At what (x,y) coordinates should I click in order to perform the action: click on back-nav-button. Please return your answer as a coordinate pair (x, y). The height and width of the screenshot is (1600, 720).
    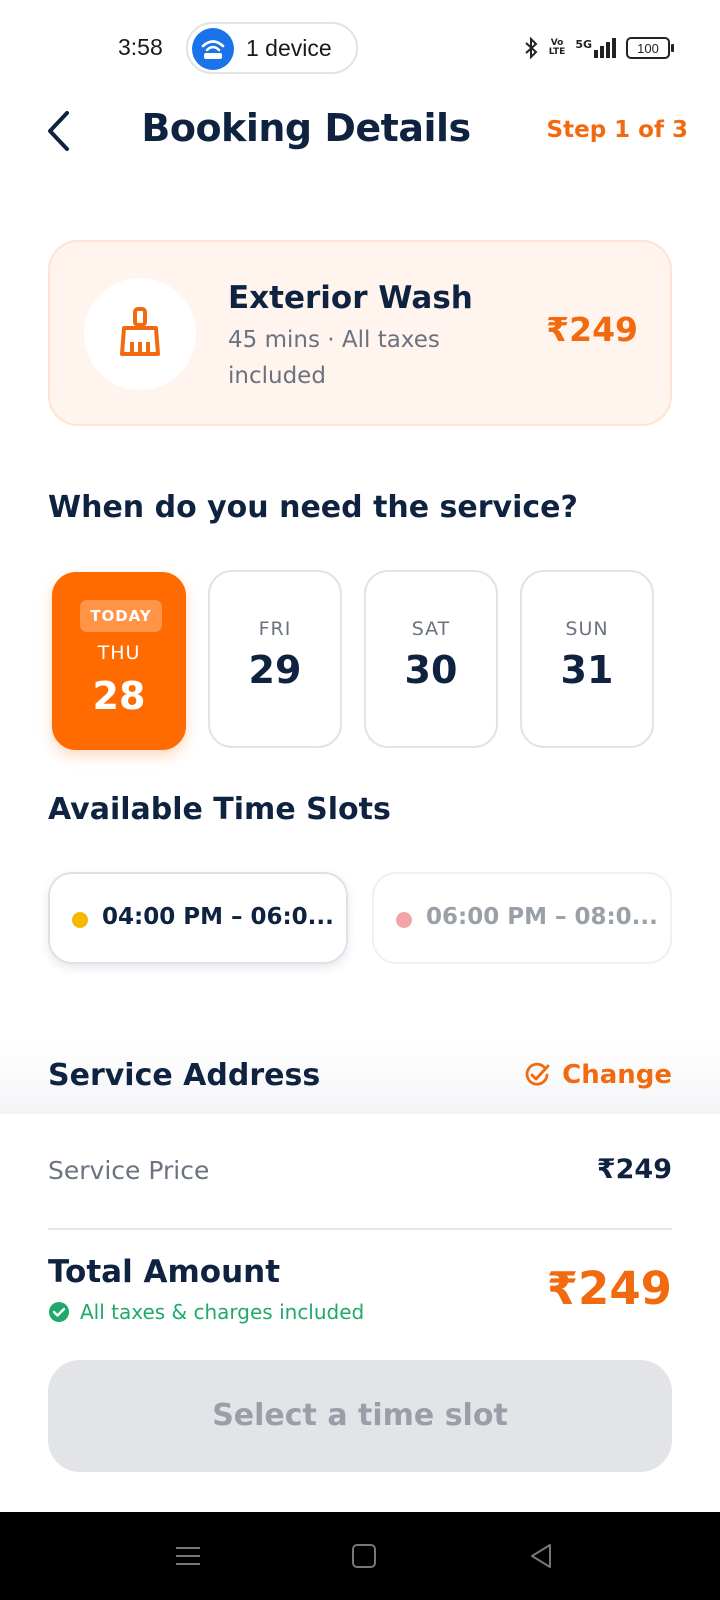
    Looking at the image, I should click on (542, 1556).